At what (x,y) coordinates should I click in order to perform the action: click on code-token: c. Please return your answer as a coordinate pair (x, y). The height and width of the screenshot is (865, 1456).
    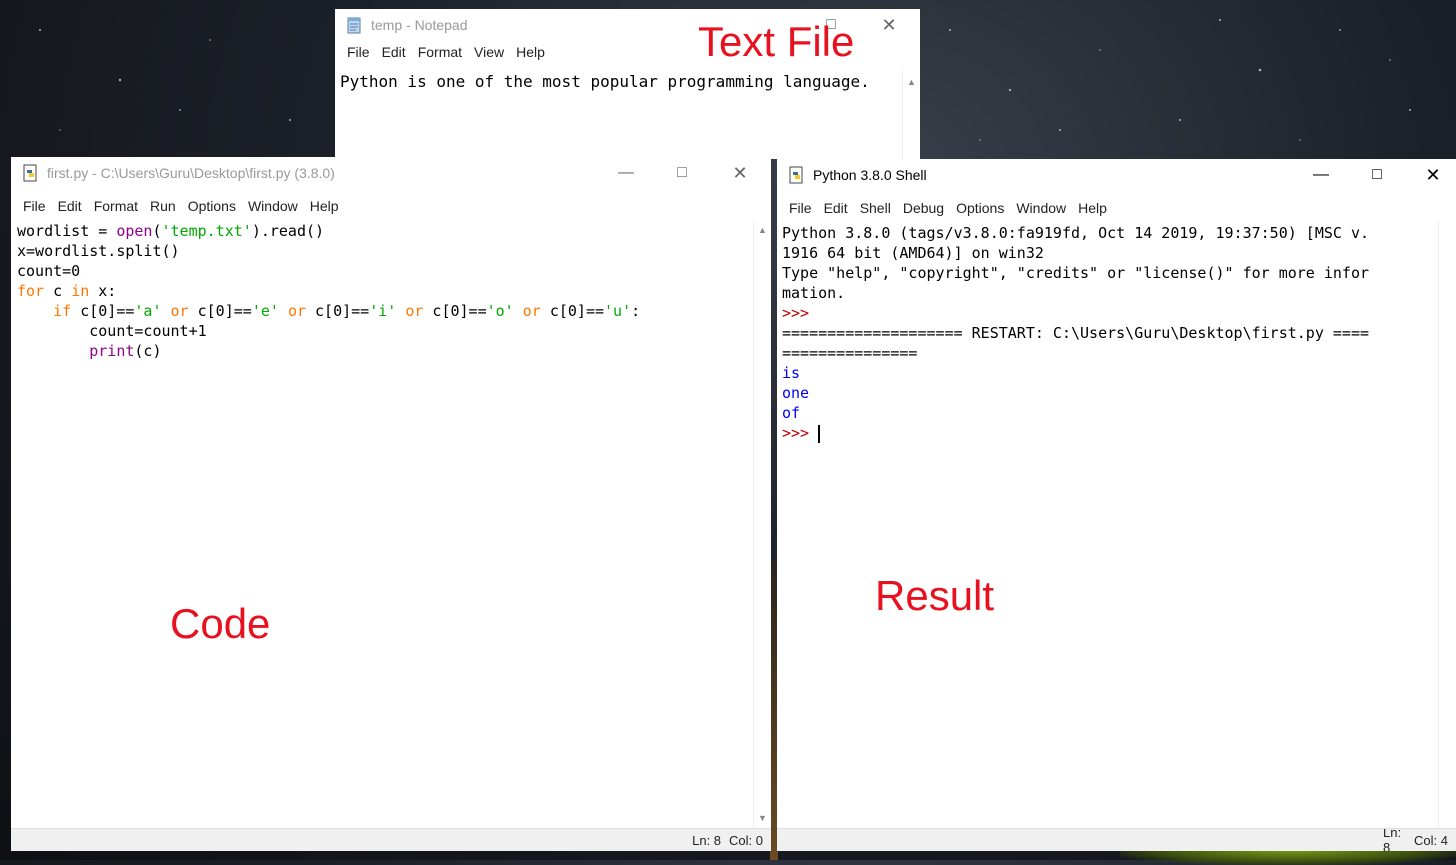
    Looking at the image, I should click on (58, 291).